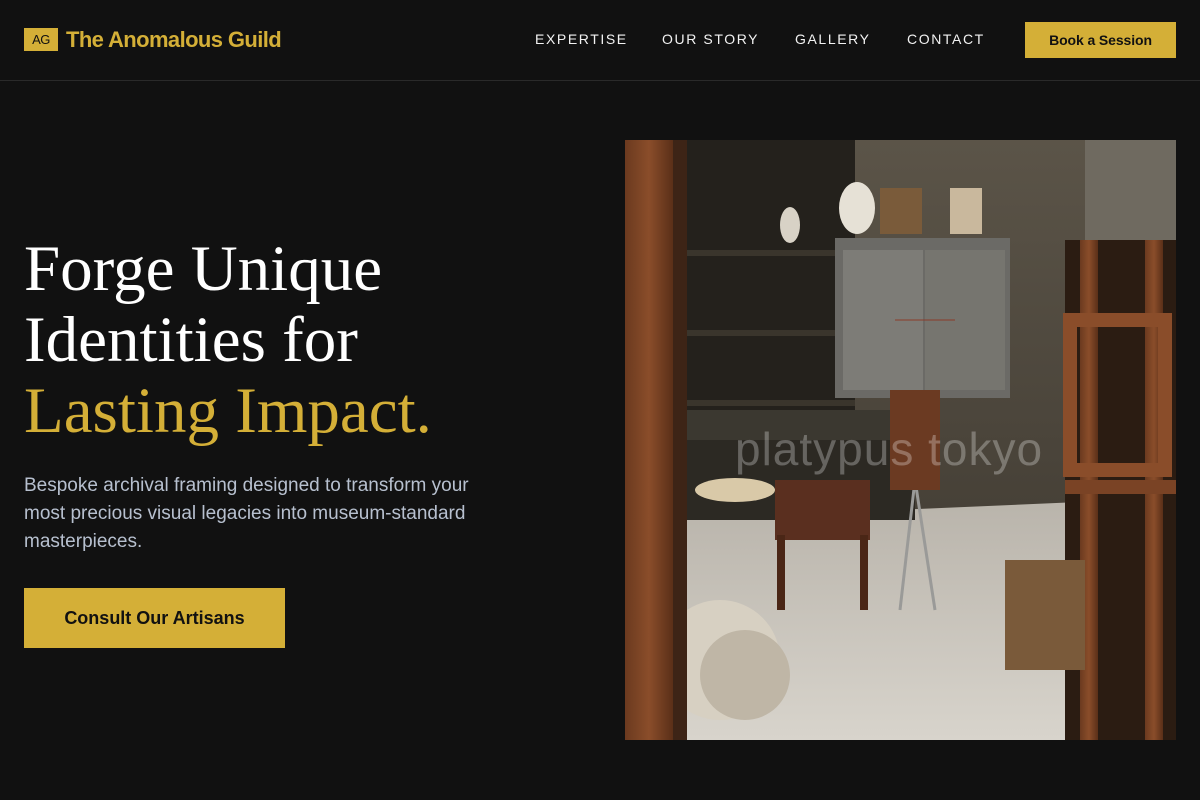  I want to click on nav-link-contact: CONTACT, so click(946, 39).